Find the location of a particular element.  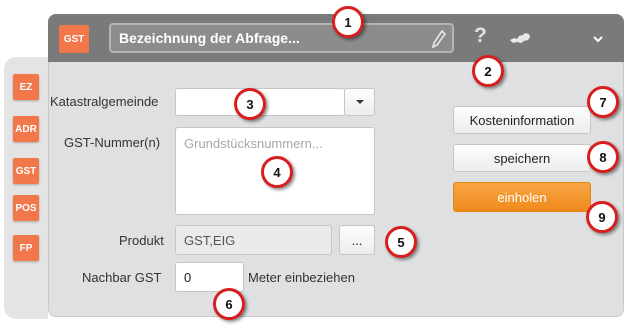

gst-badge: GST is located at coordinates (74, 39).